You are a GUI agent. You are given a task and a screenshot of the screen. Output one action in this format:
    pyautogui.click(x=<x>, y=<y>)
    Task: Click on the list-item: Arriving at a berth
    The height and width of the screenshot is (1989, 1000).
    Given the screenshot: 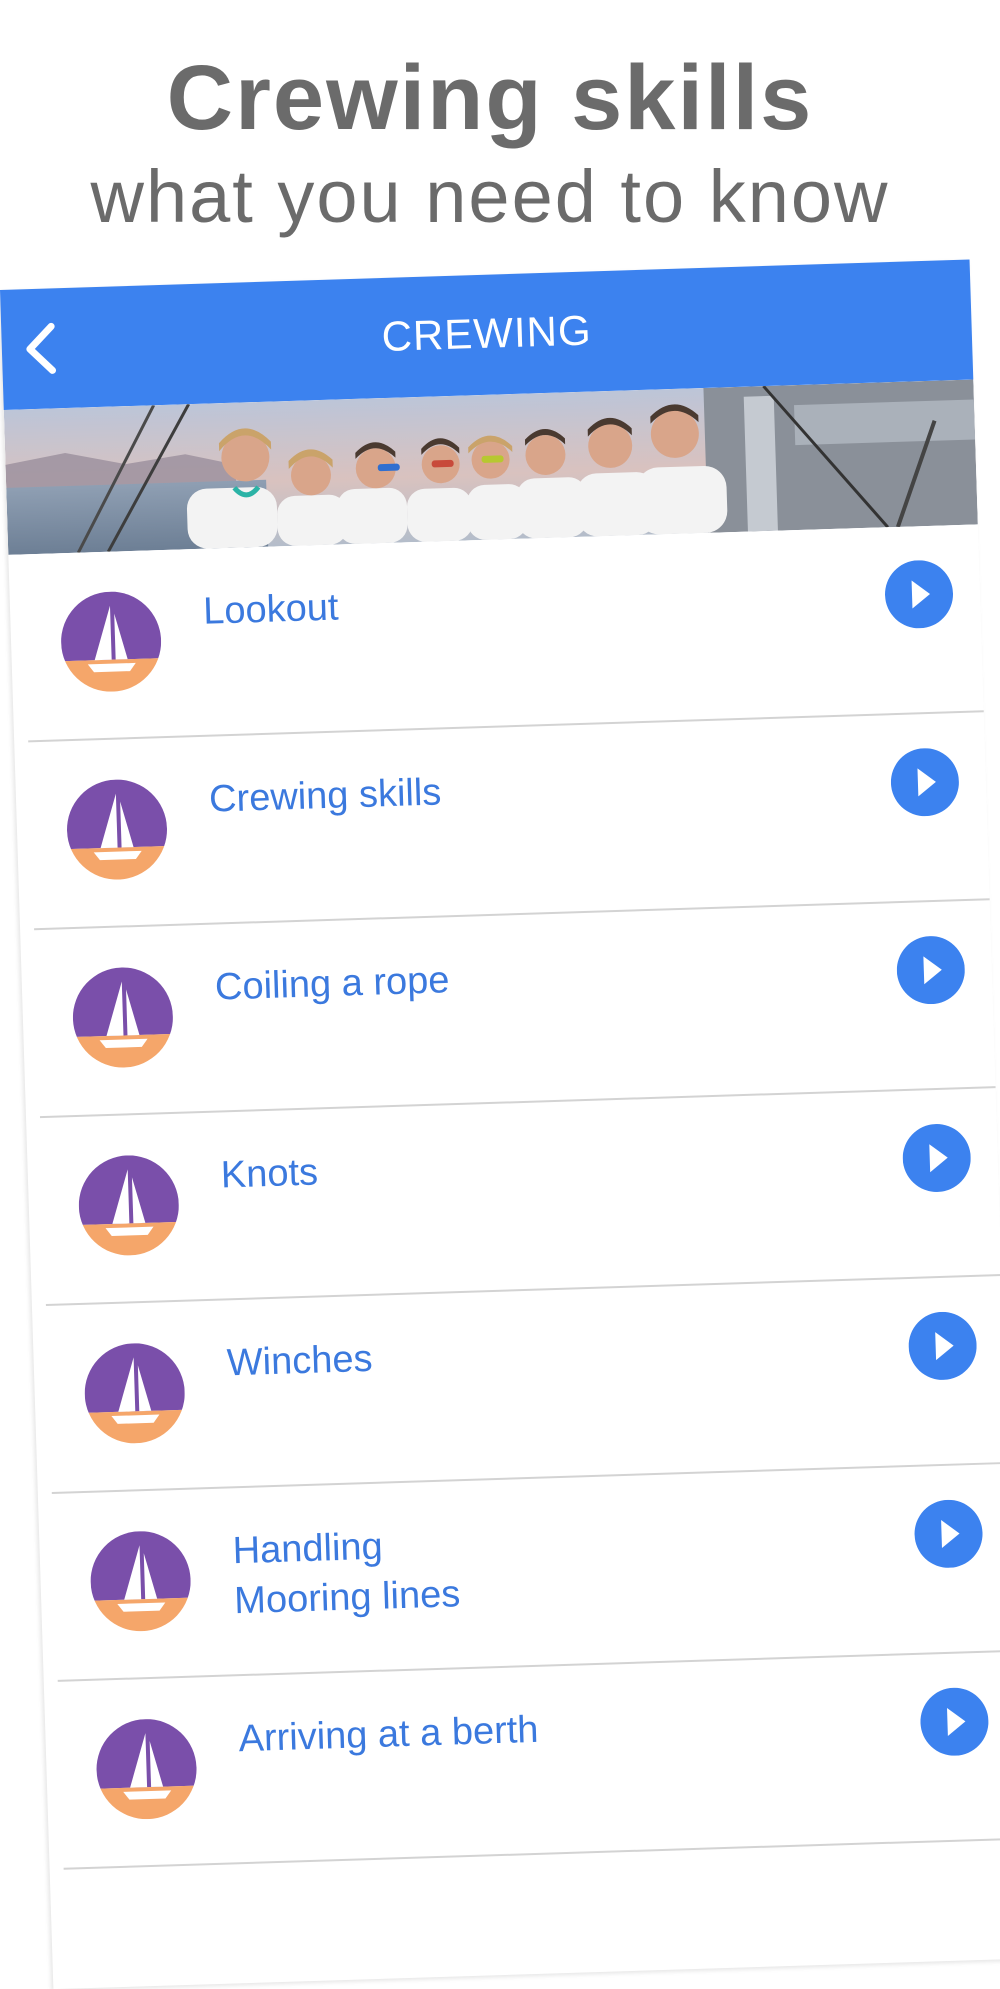 What is the action you would take?
    pyautogui.click(x=522, y=1761)
    